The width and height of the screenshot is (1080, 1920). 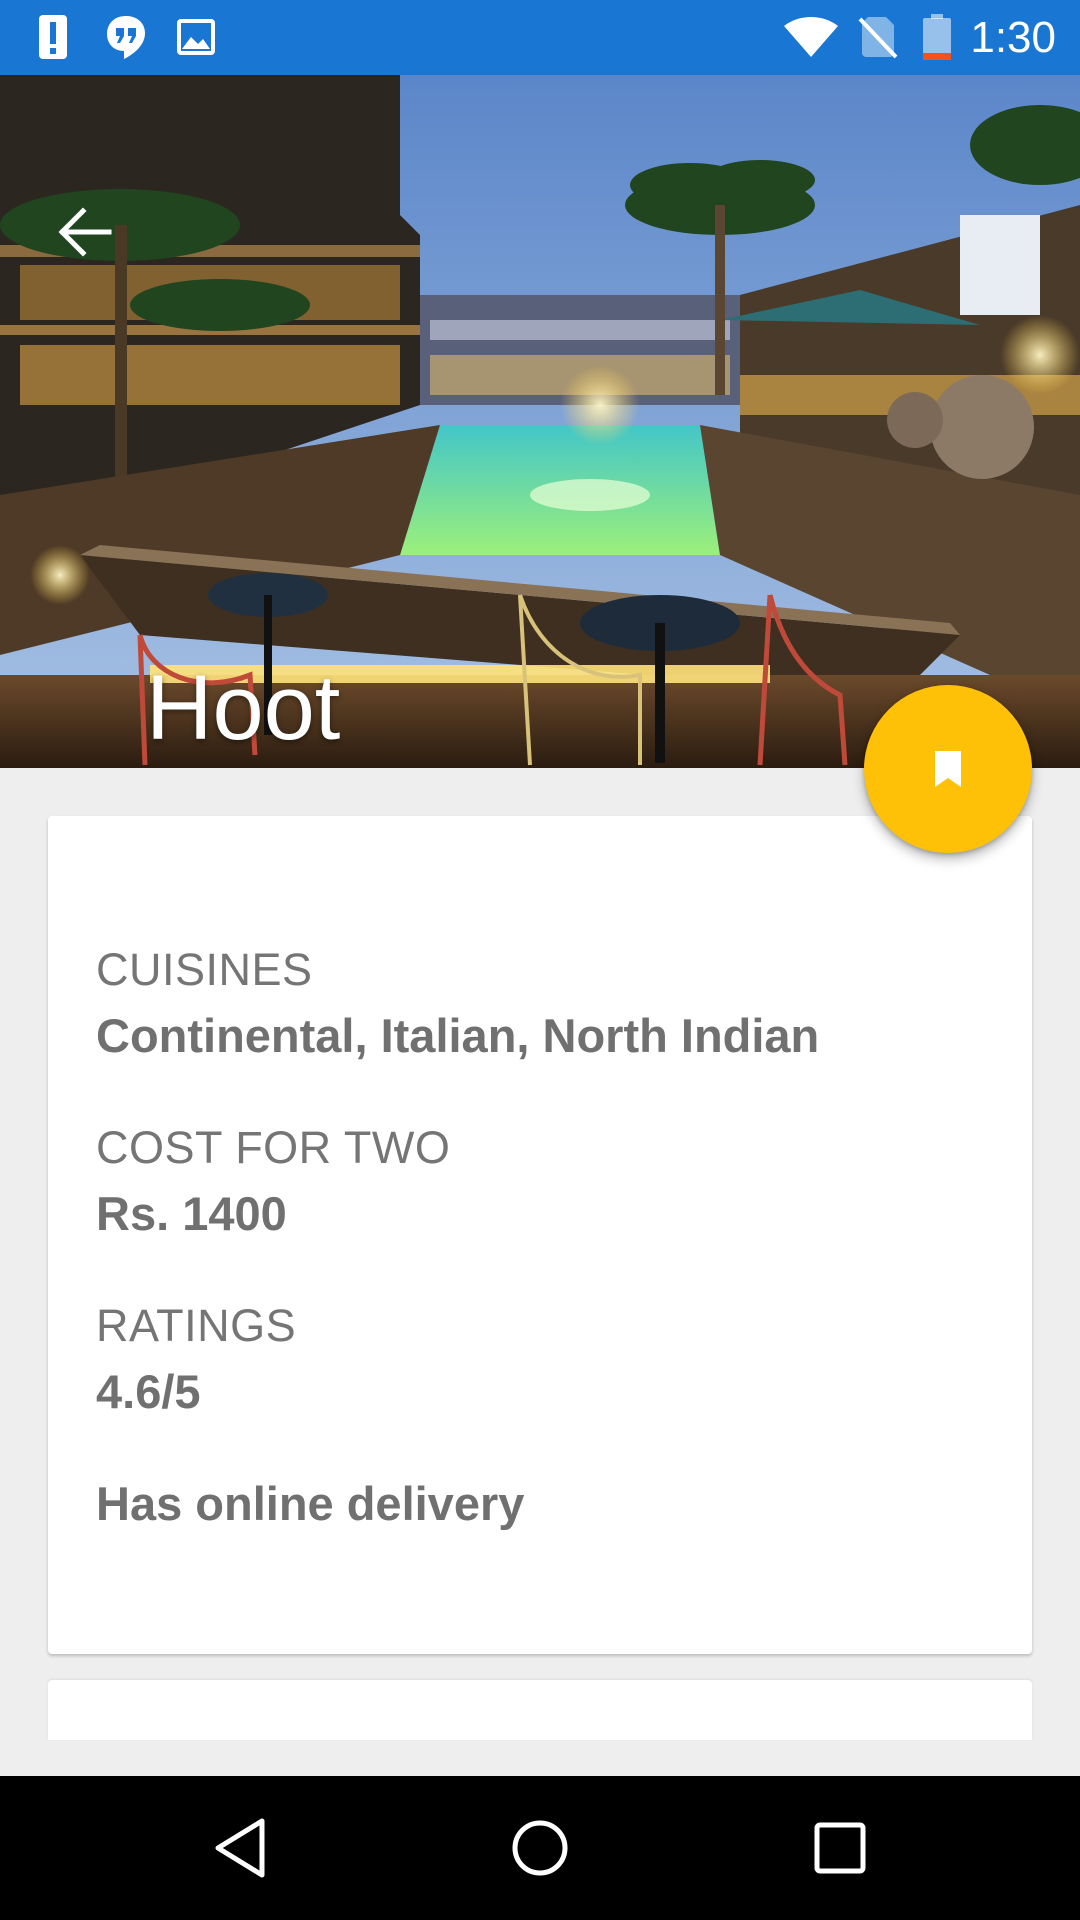 I want to click on arrow-back-icon, so click(x=85, y=232).